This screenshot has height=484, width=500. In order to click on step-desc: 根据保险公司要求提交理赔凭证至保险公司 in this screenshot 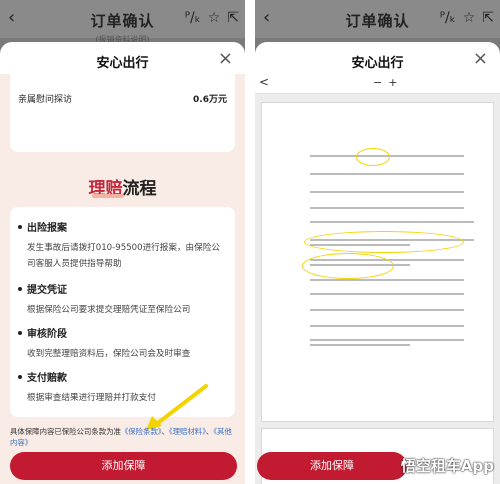, I will do `click(109, 310)`.